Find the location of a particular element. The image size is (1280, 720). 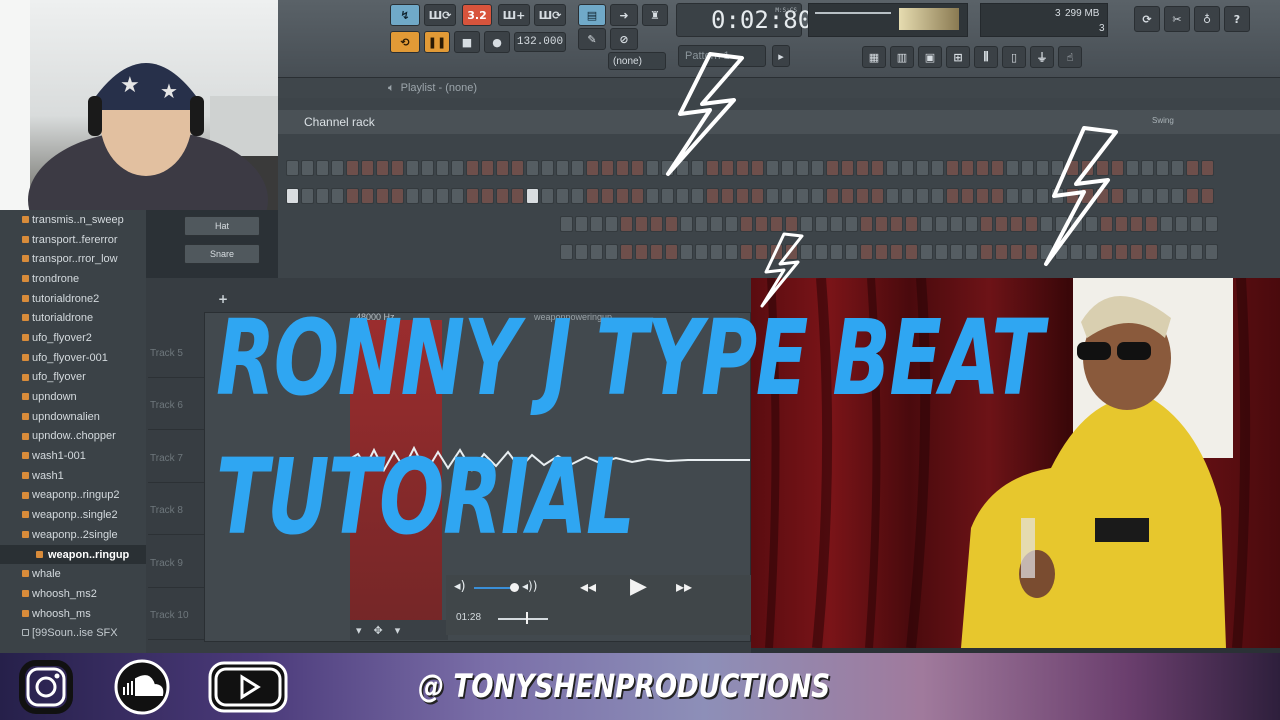

plugin-icon: ⏚ is located at coordinates (1042, 57).